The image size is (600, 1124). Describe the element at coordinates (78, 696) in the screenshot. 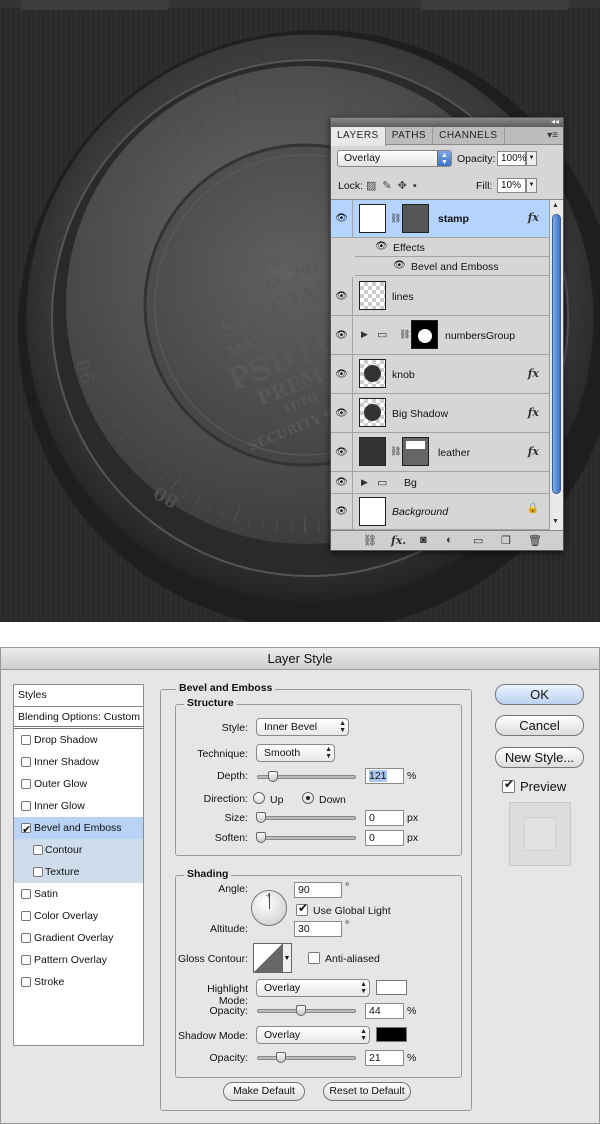

I see `styles-header: Styles` at that location.